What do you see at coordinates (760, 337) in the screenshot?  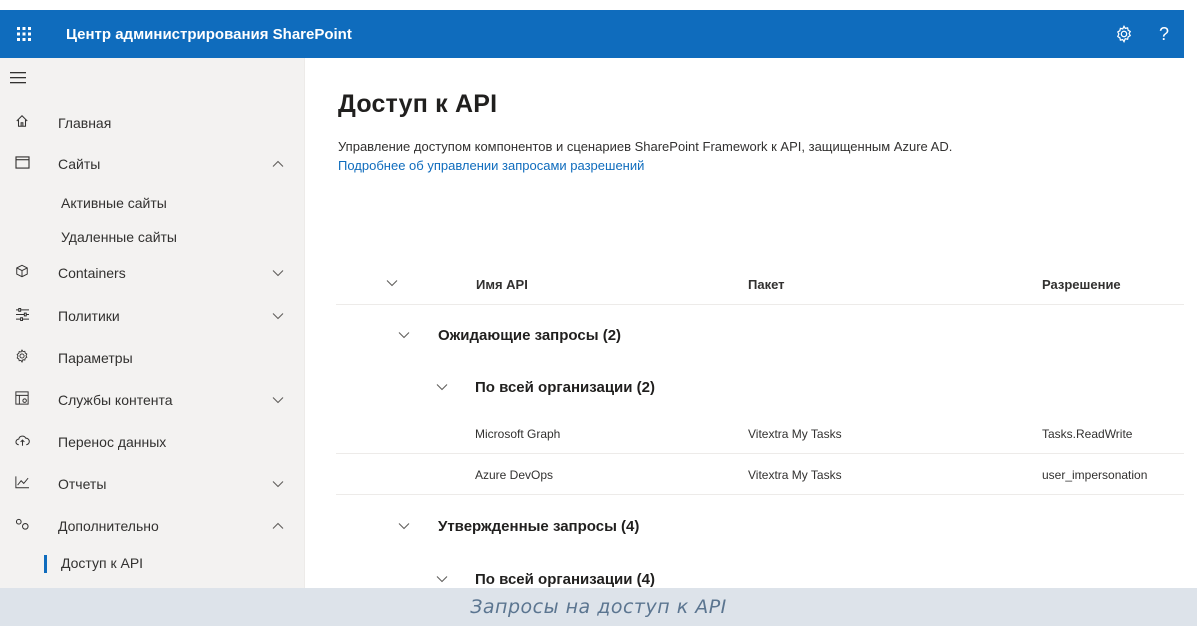 I see `group-header-pending: Ожидающие запросы (2)` at bounding box center [760, 337].